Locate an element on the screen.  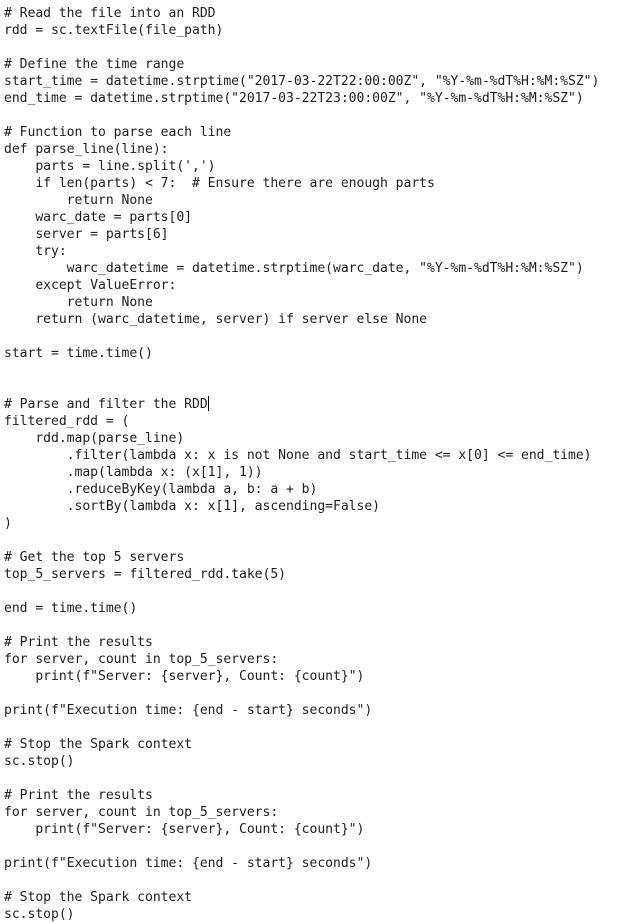
code-text: try: is located at coordinates (35, 251).